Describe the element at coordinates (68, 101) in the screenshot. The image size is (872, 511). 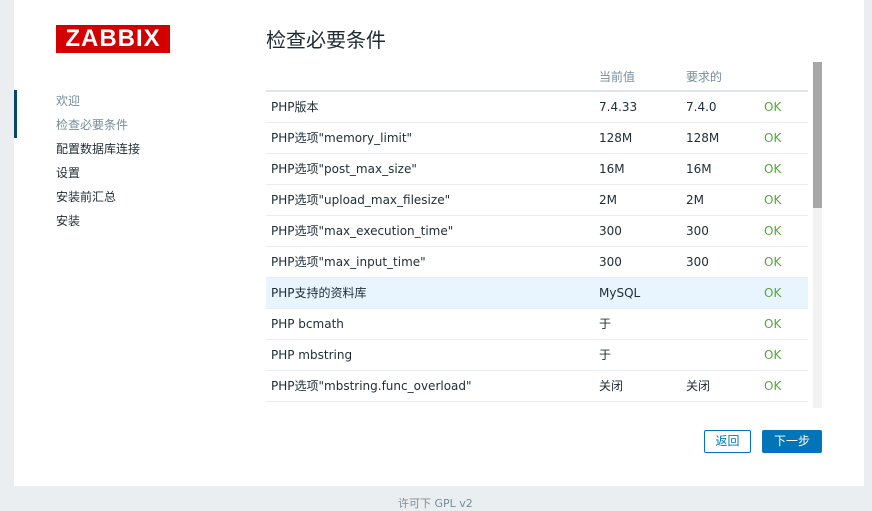
I see `step-welcome: 欢迎` at that location.